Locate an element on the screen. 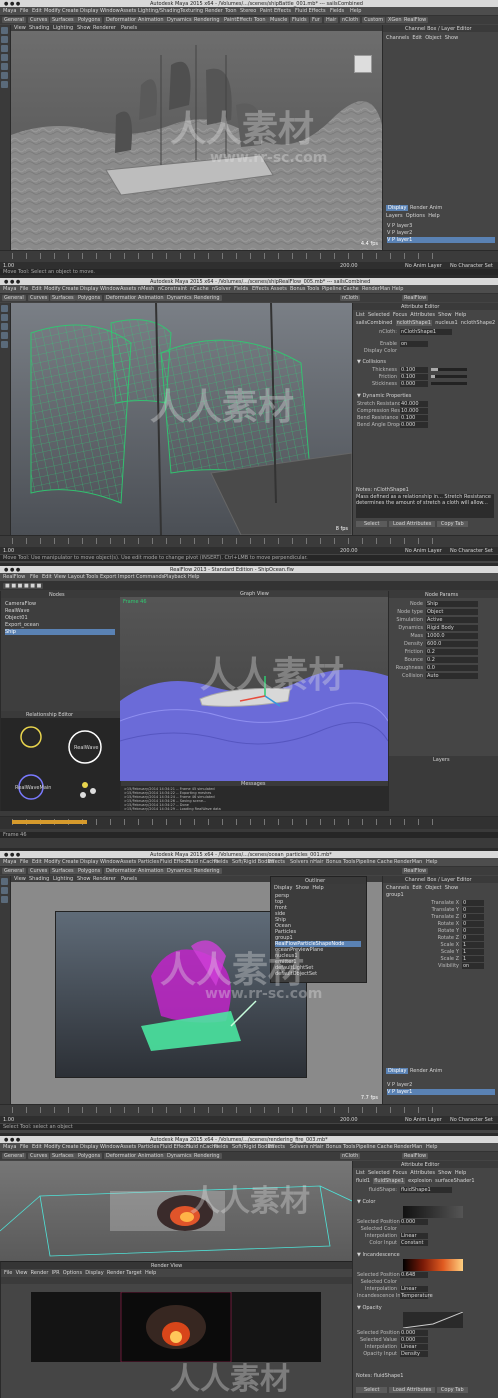  load-attributes-button: Load Attributes is located at coordinates (412, 1390).